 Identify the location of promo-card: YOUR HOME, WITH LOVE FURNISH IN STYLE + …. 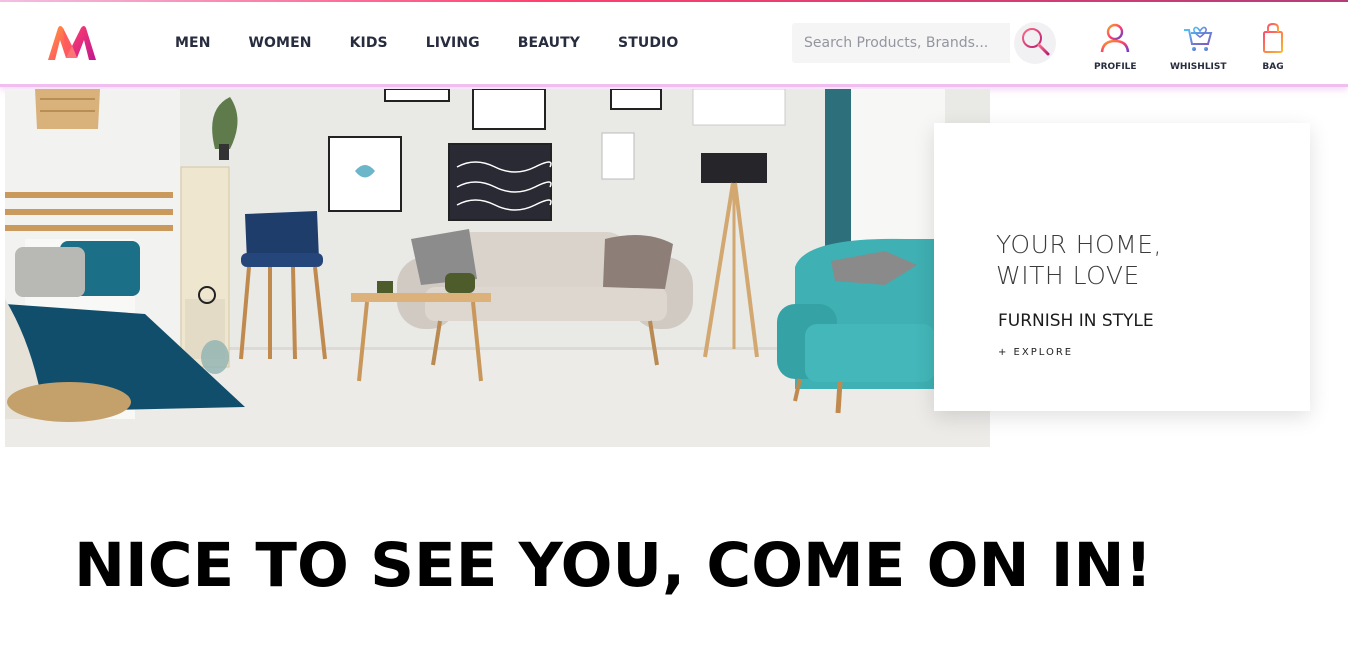
(1122, 267).